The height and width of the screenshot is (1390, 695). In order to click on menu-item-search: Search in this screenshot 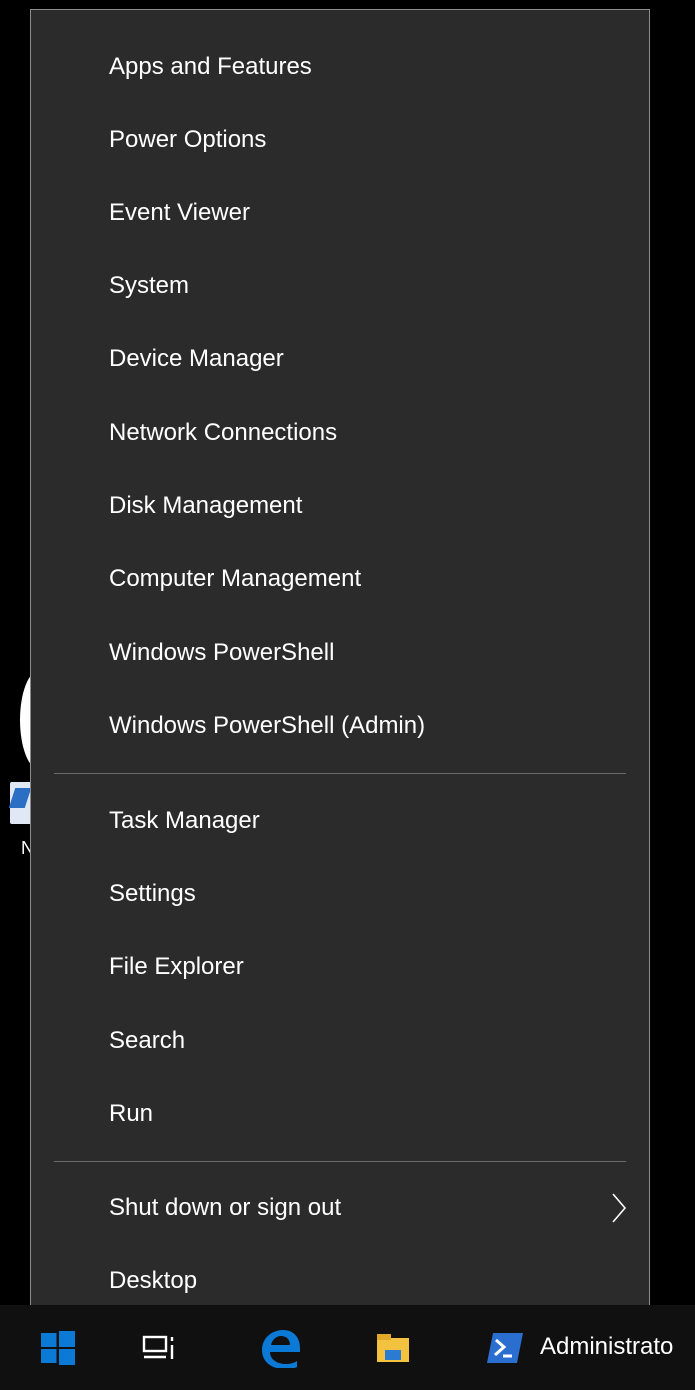, I will do `click(340, 1041)`.